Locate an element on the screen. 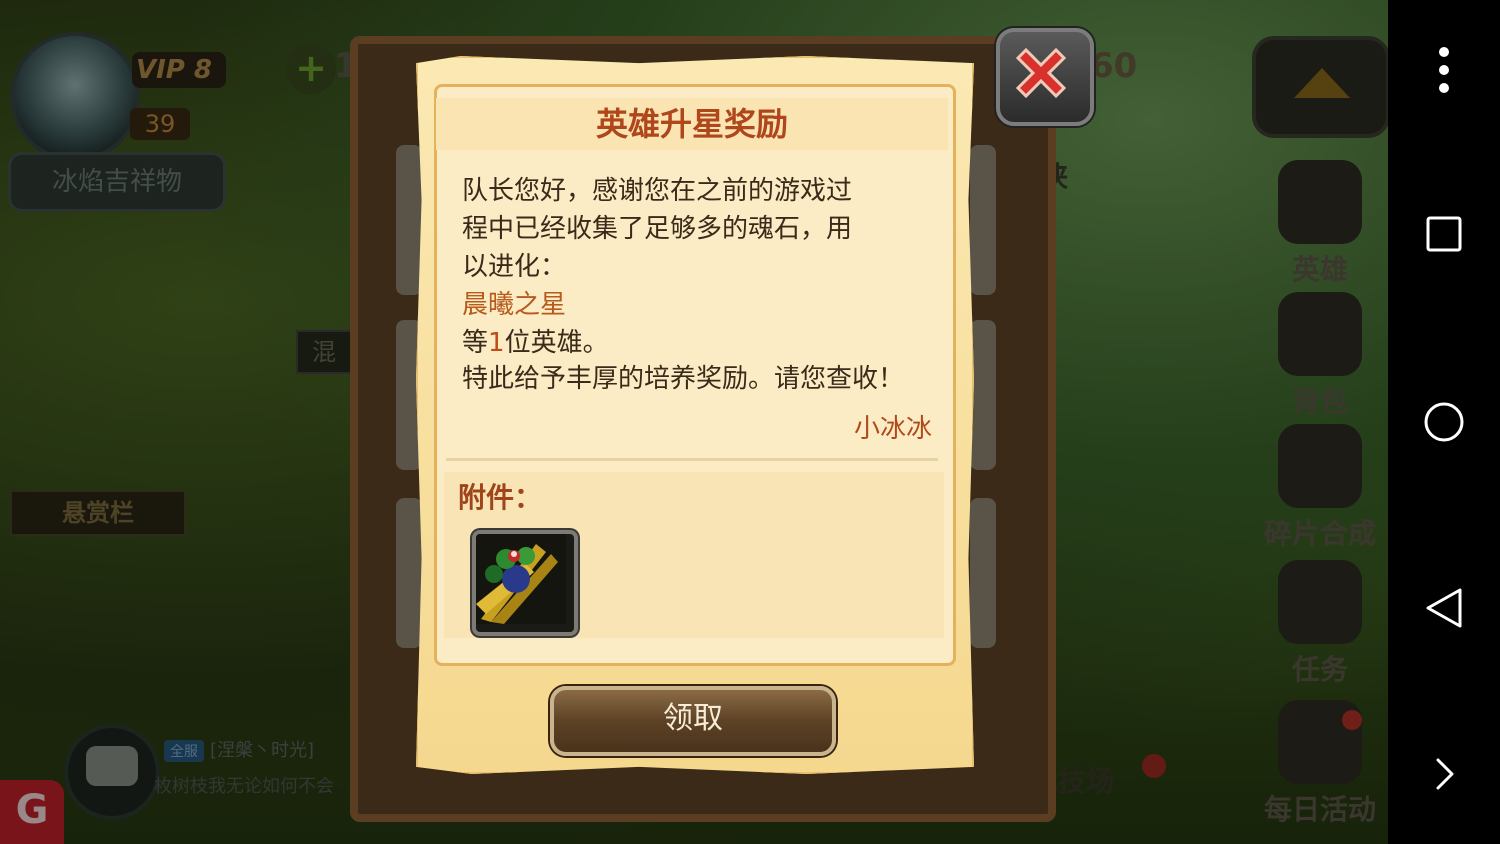 This screenshot has width=1500, height=844. chevron-right-icon is located at coordinates (1445, 774).